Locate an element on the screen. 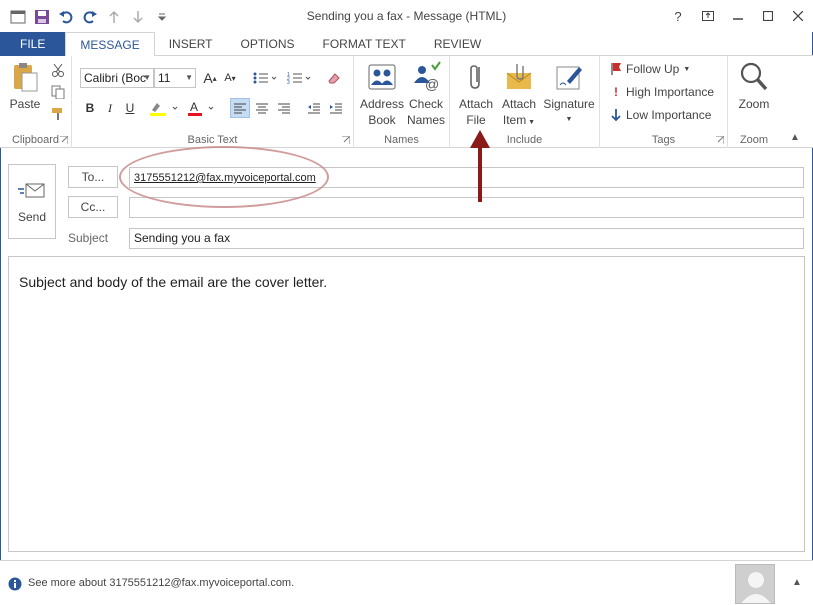  grow-font-icon: A ▴ is located at coordinates (210, 78).